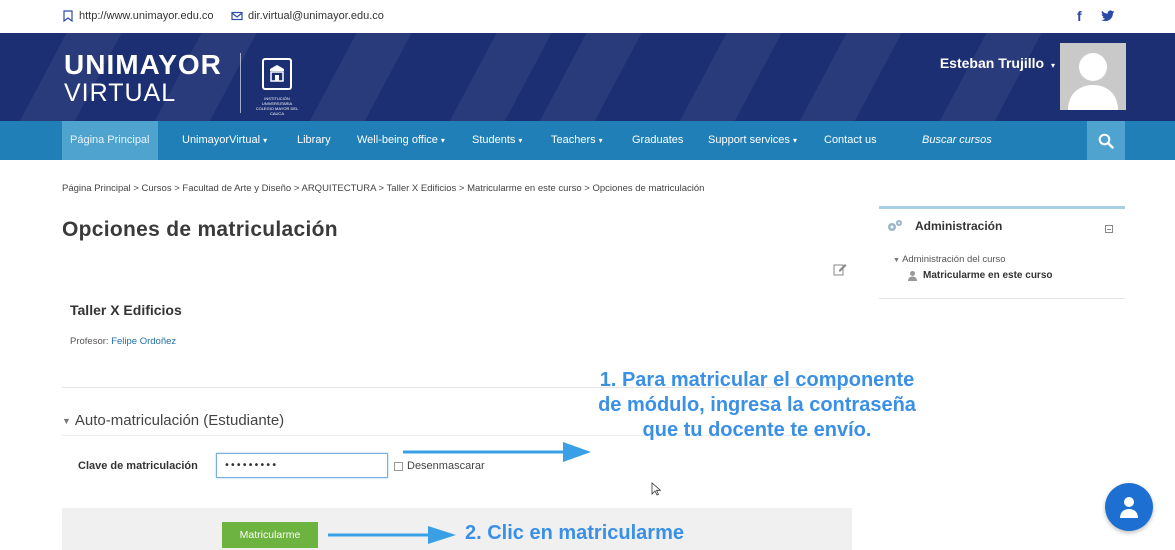  I want to click on section-title: Auto-matriculación (Estudiante), so click(179, 420).